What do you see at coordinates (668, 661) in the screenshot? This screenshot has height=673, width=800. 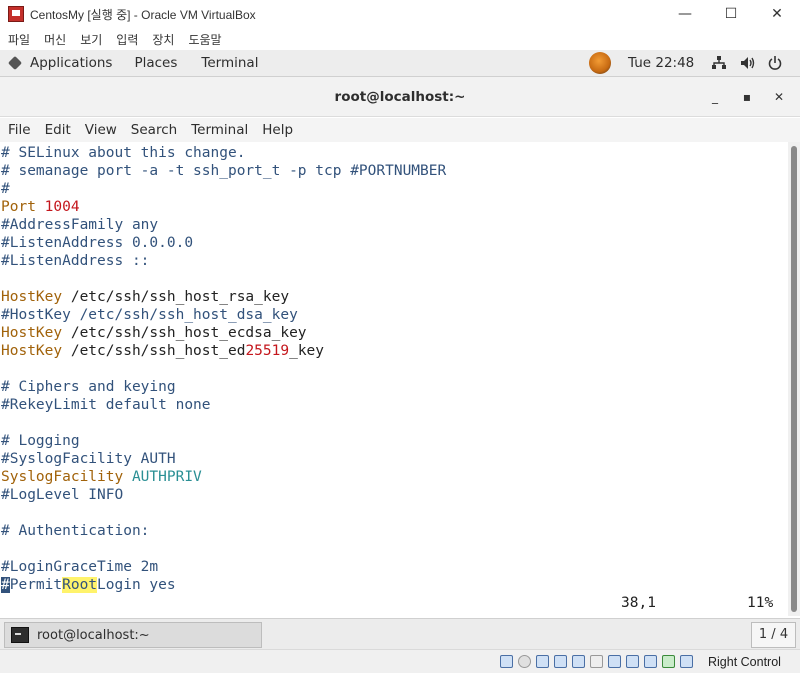 I see `vt-x-icon` at bounding box center [668, 661].